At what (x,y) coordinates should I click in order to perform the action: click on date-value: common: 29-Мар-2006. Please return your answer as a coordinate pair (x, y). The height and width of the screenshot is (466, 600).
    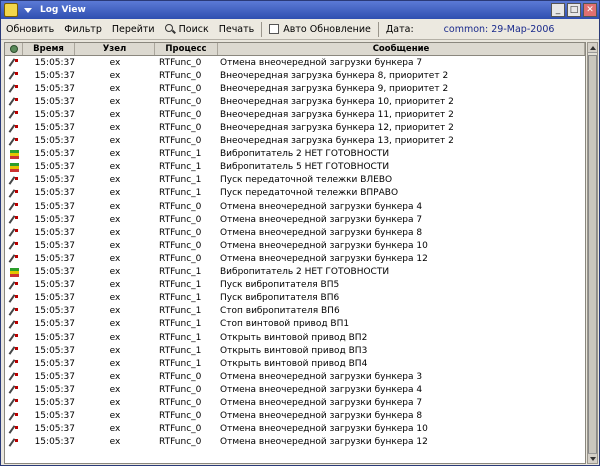
    Looking at the image, I should click on (499, 29).